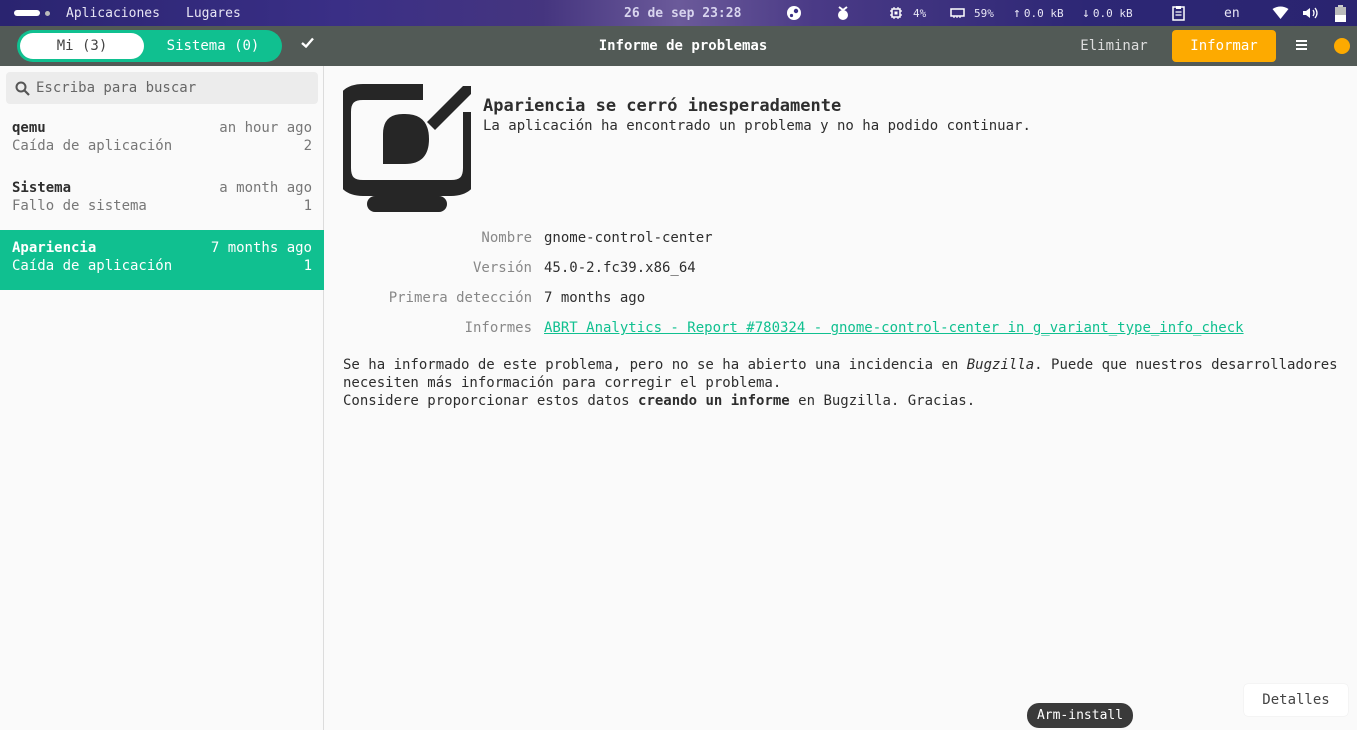  What do you see at coordinates (42, 188) in the screenshot?
I see `list-item-name: Sistema` at bounding box center [42, 188].